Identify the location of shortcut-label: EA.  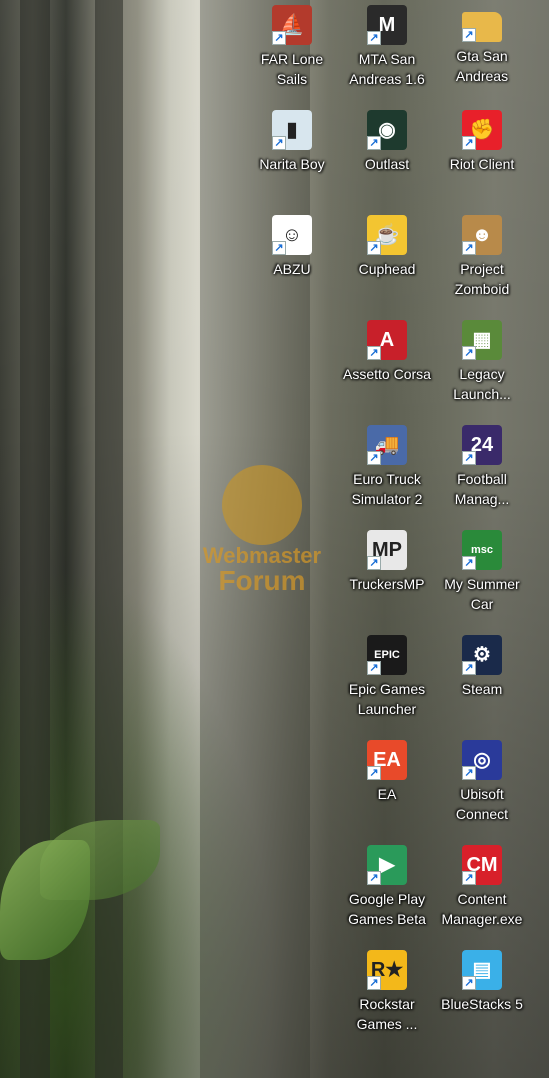
(387, 794).